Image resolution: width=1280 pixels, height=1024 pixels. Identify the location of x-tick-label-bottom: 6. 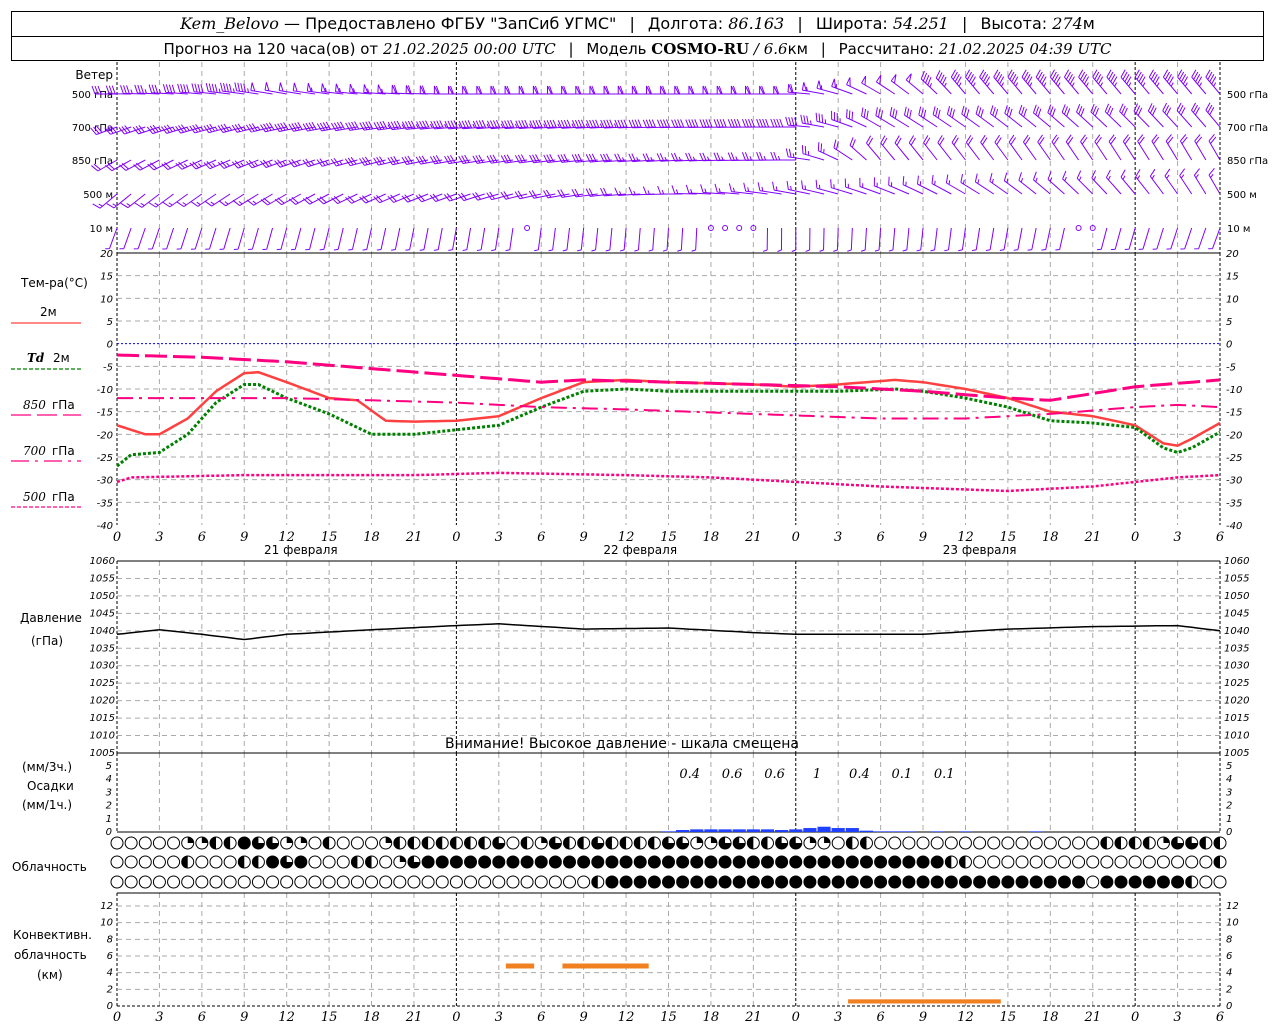
(880, 1017).